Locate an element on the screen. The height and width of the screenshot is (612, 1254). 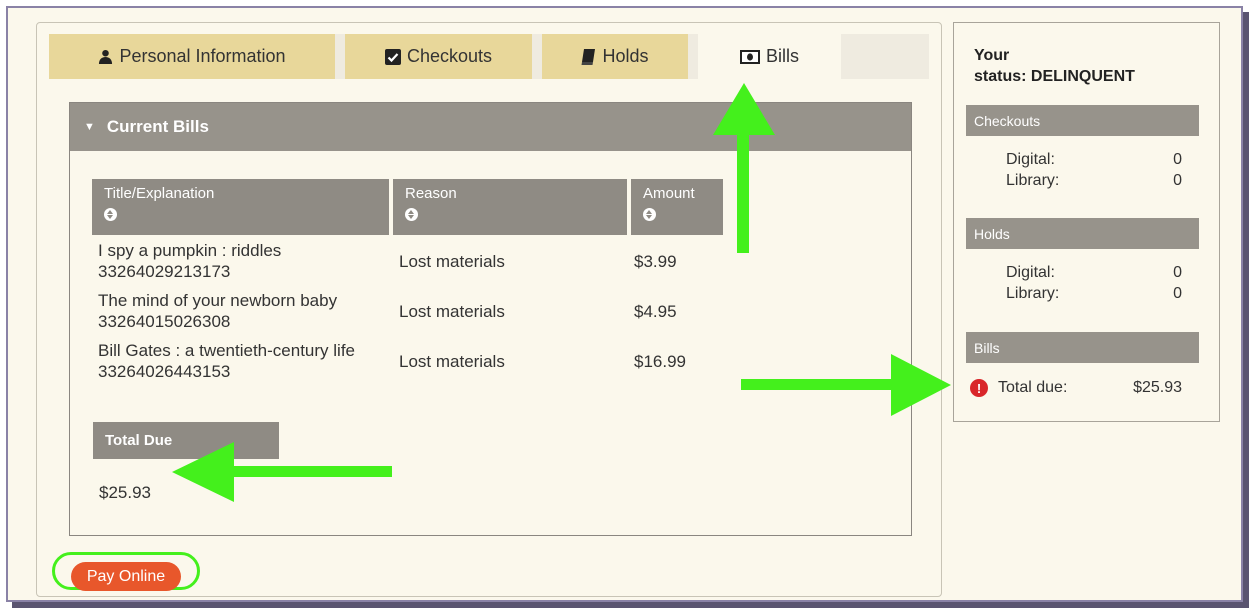
tab-label: Holds is located at coordinates (625, 56).